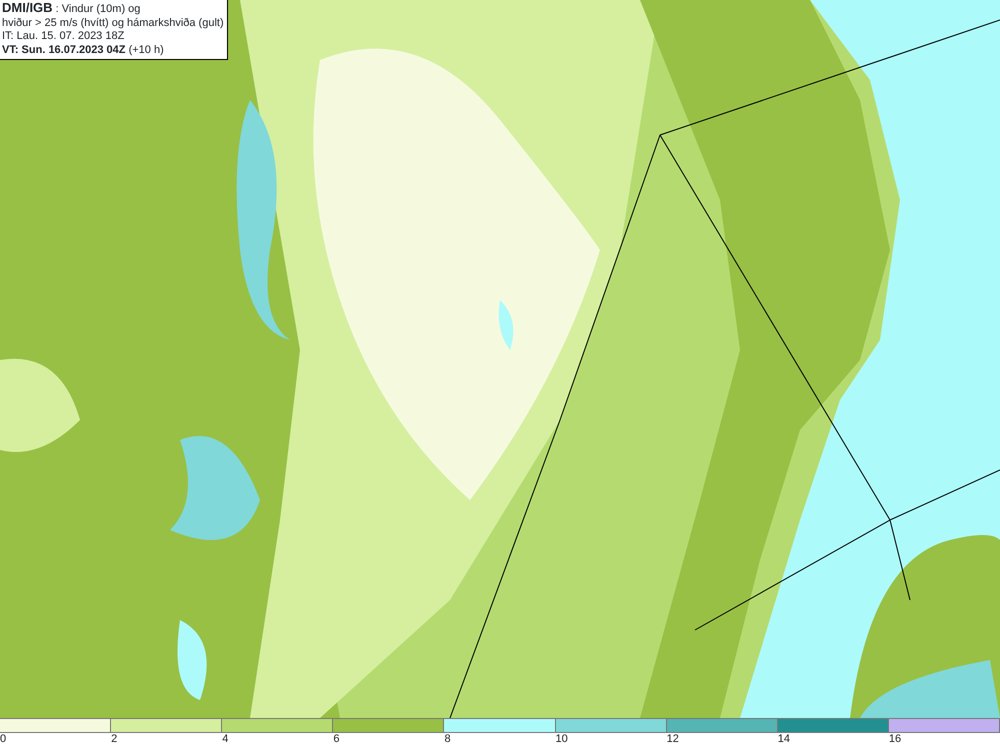 This screenshot has width=1000, height=747. Describe the element at coordinates (114, 739) in the screenshot. I see `legend-tick-label: 2` at that location.